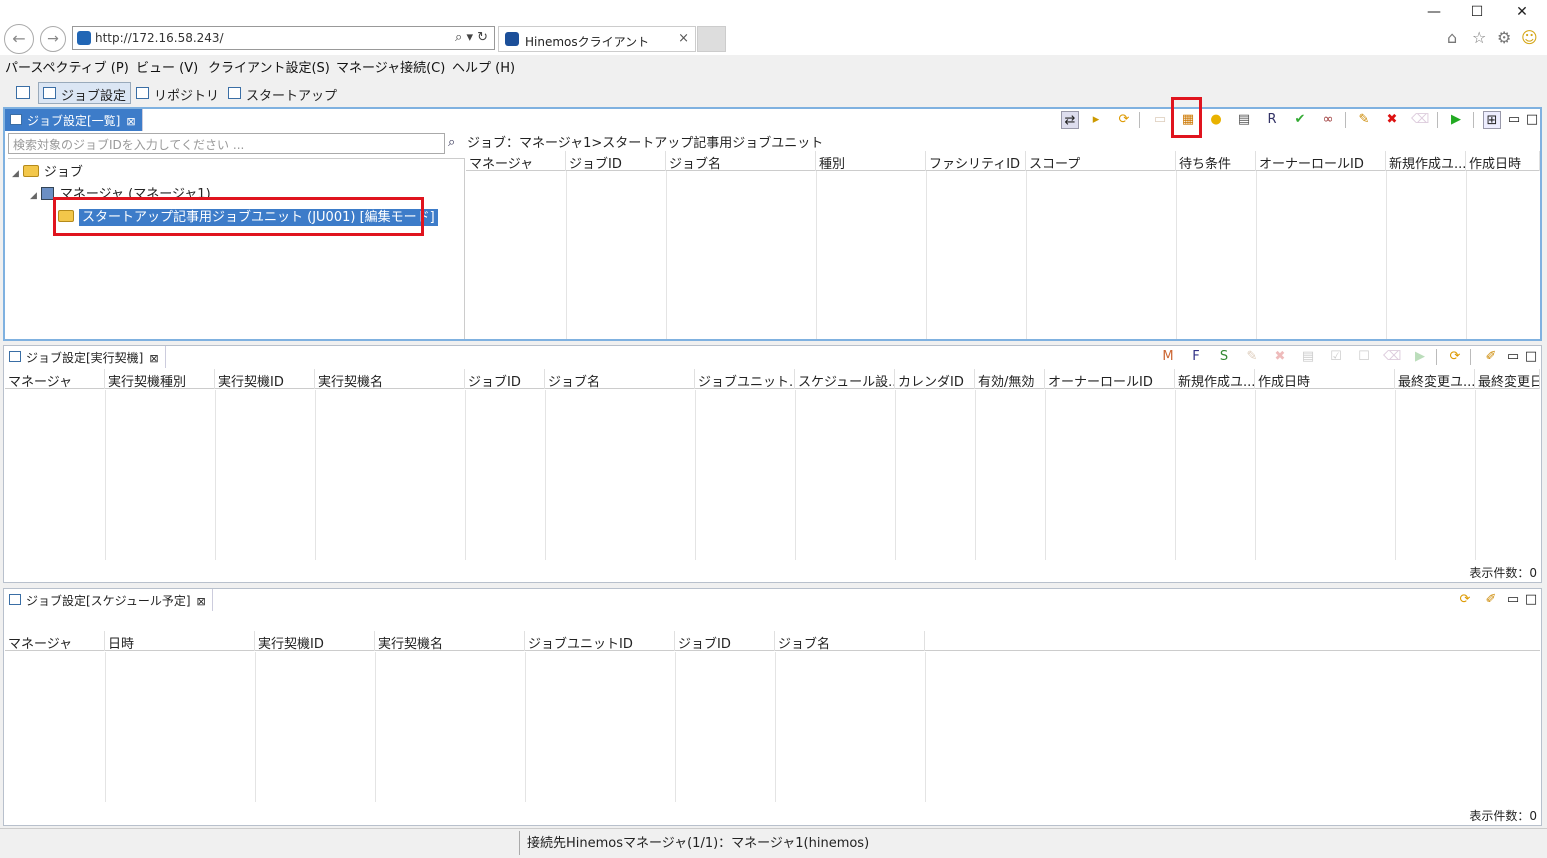 The height and width of the screenshot is (858, 1547). I want to click on edit-icon: ✎, so click(1364, 120).